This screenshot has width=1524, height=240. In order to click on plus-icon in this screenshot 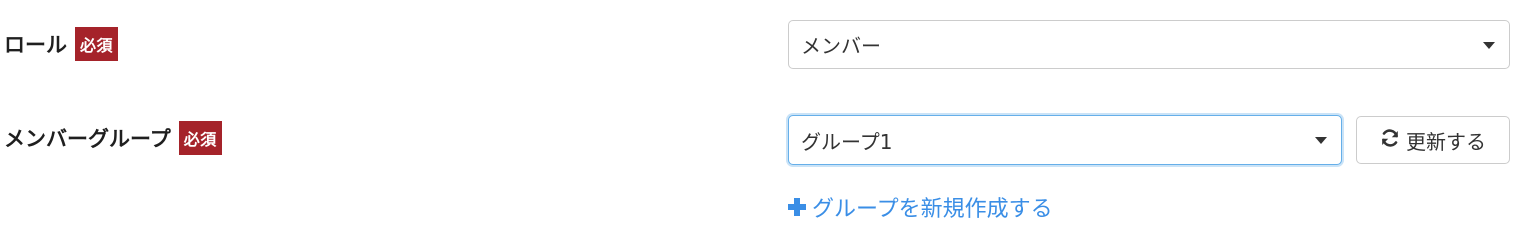, I will do `click(797, 207)`.